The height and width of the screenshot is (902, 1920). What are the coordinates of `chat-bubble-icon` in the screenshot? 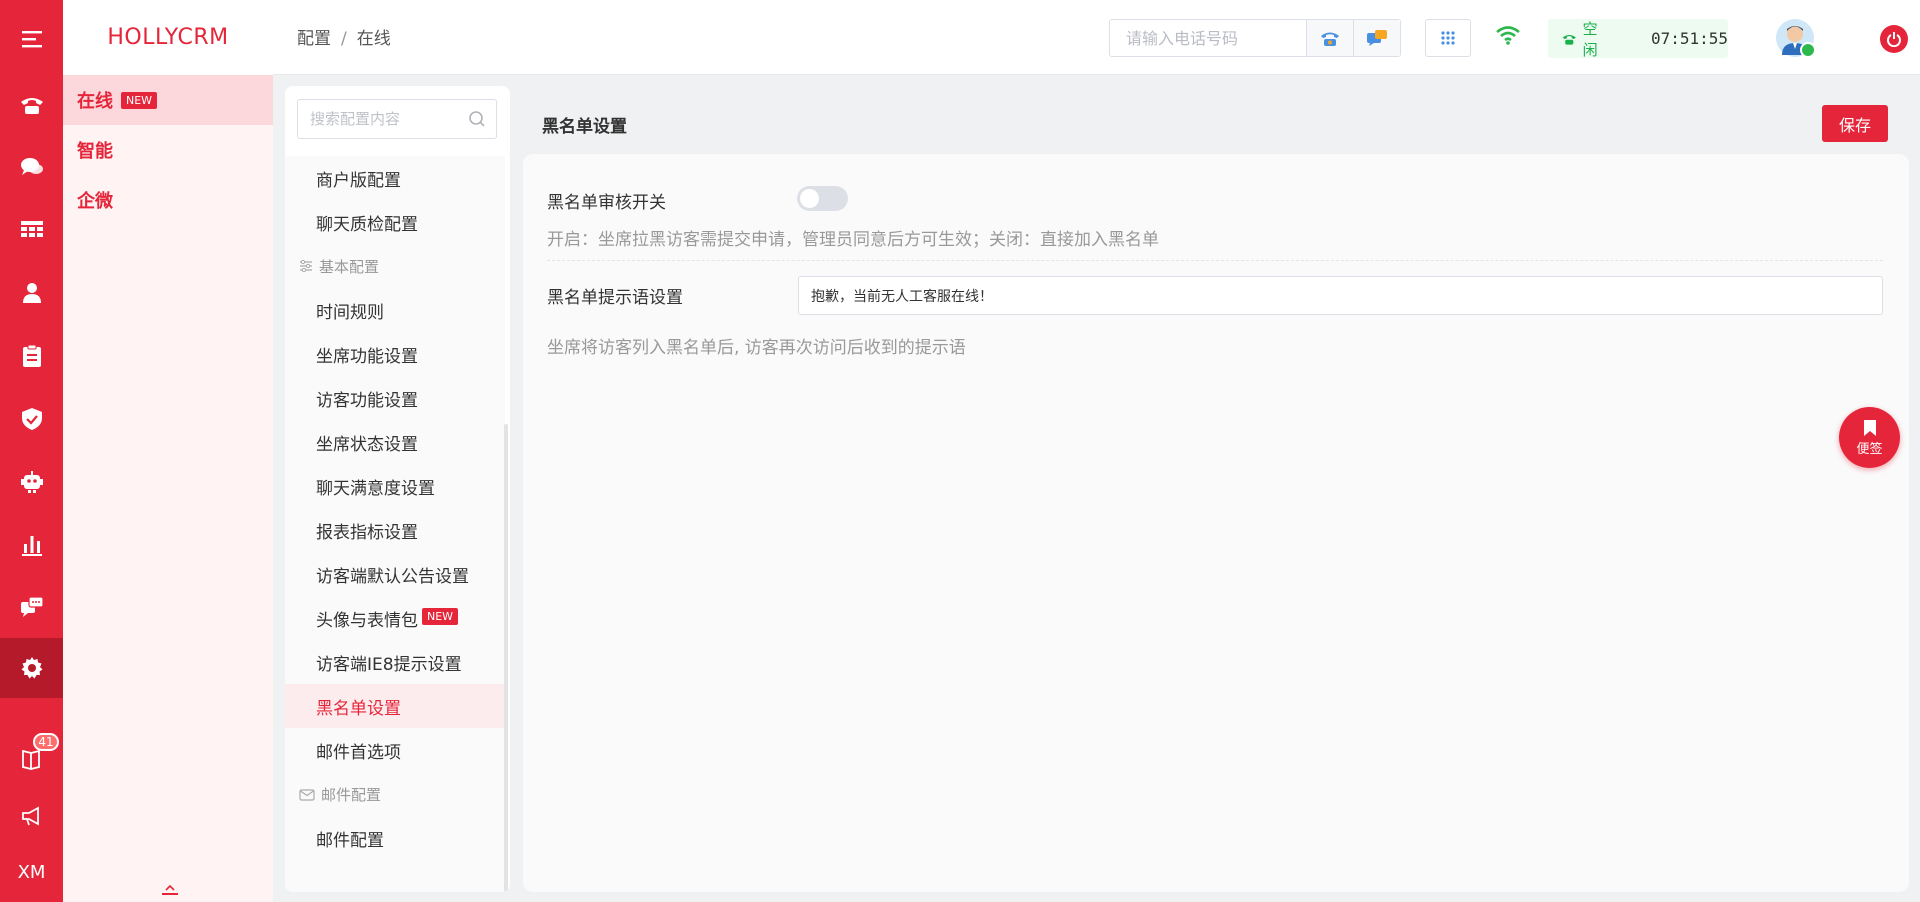 It's located at (1377, 38).